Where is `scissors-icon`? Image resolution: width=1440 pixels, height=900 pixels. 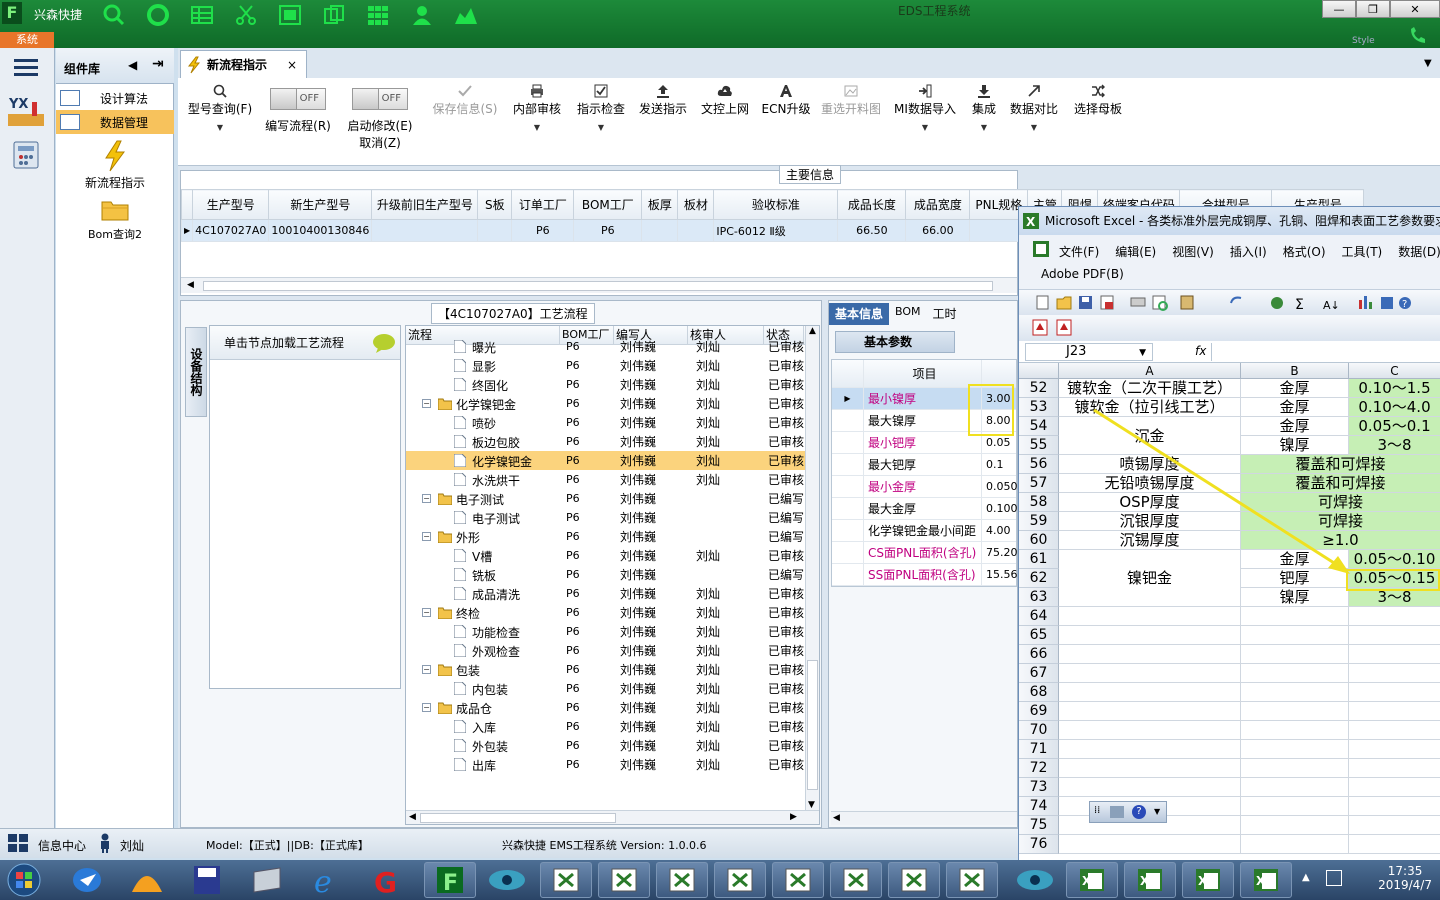
scissors-icon is located at coordinates (246, 15).